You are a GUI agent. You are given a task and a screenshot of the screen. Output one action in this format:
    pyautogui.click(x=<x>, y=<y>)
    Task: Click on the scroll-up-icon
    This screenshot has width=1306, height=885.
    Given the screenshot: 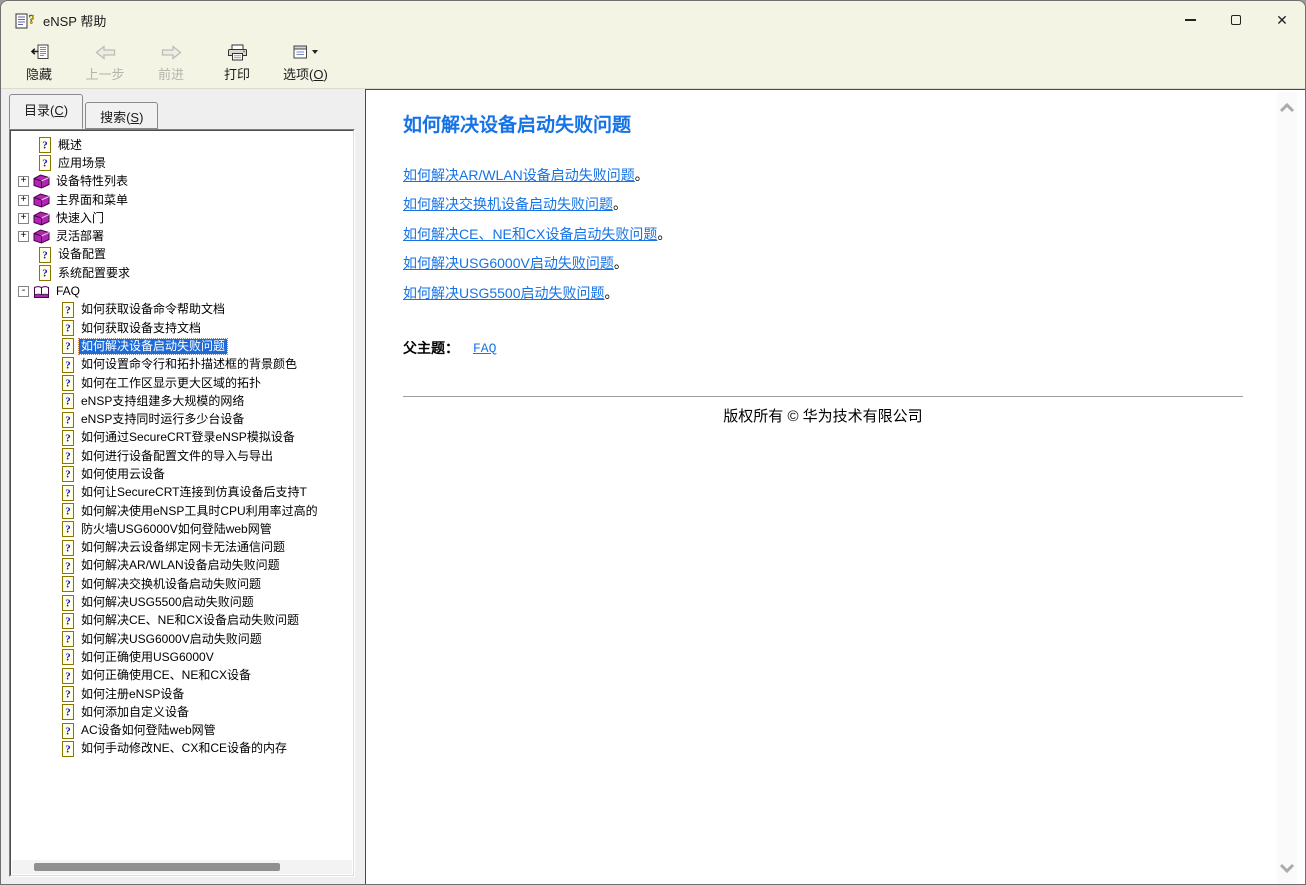 What is the action you would take?
    pyautogui.click(x=1287, y=108)
    